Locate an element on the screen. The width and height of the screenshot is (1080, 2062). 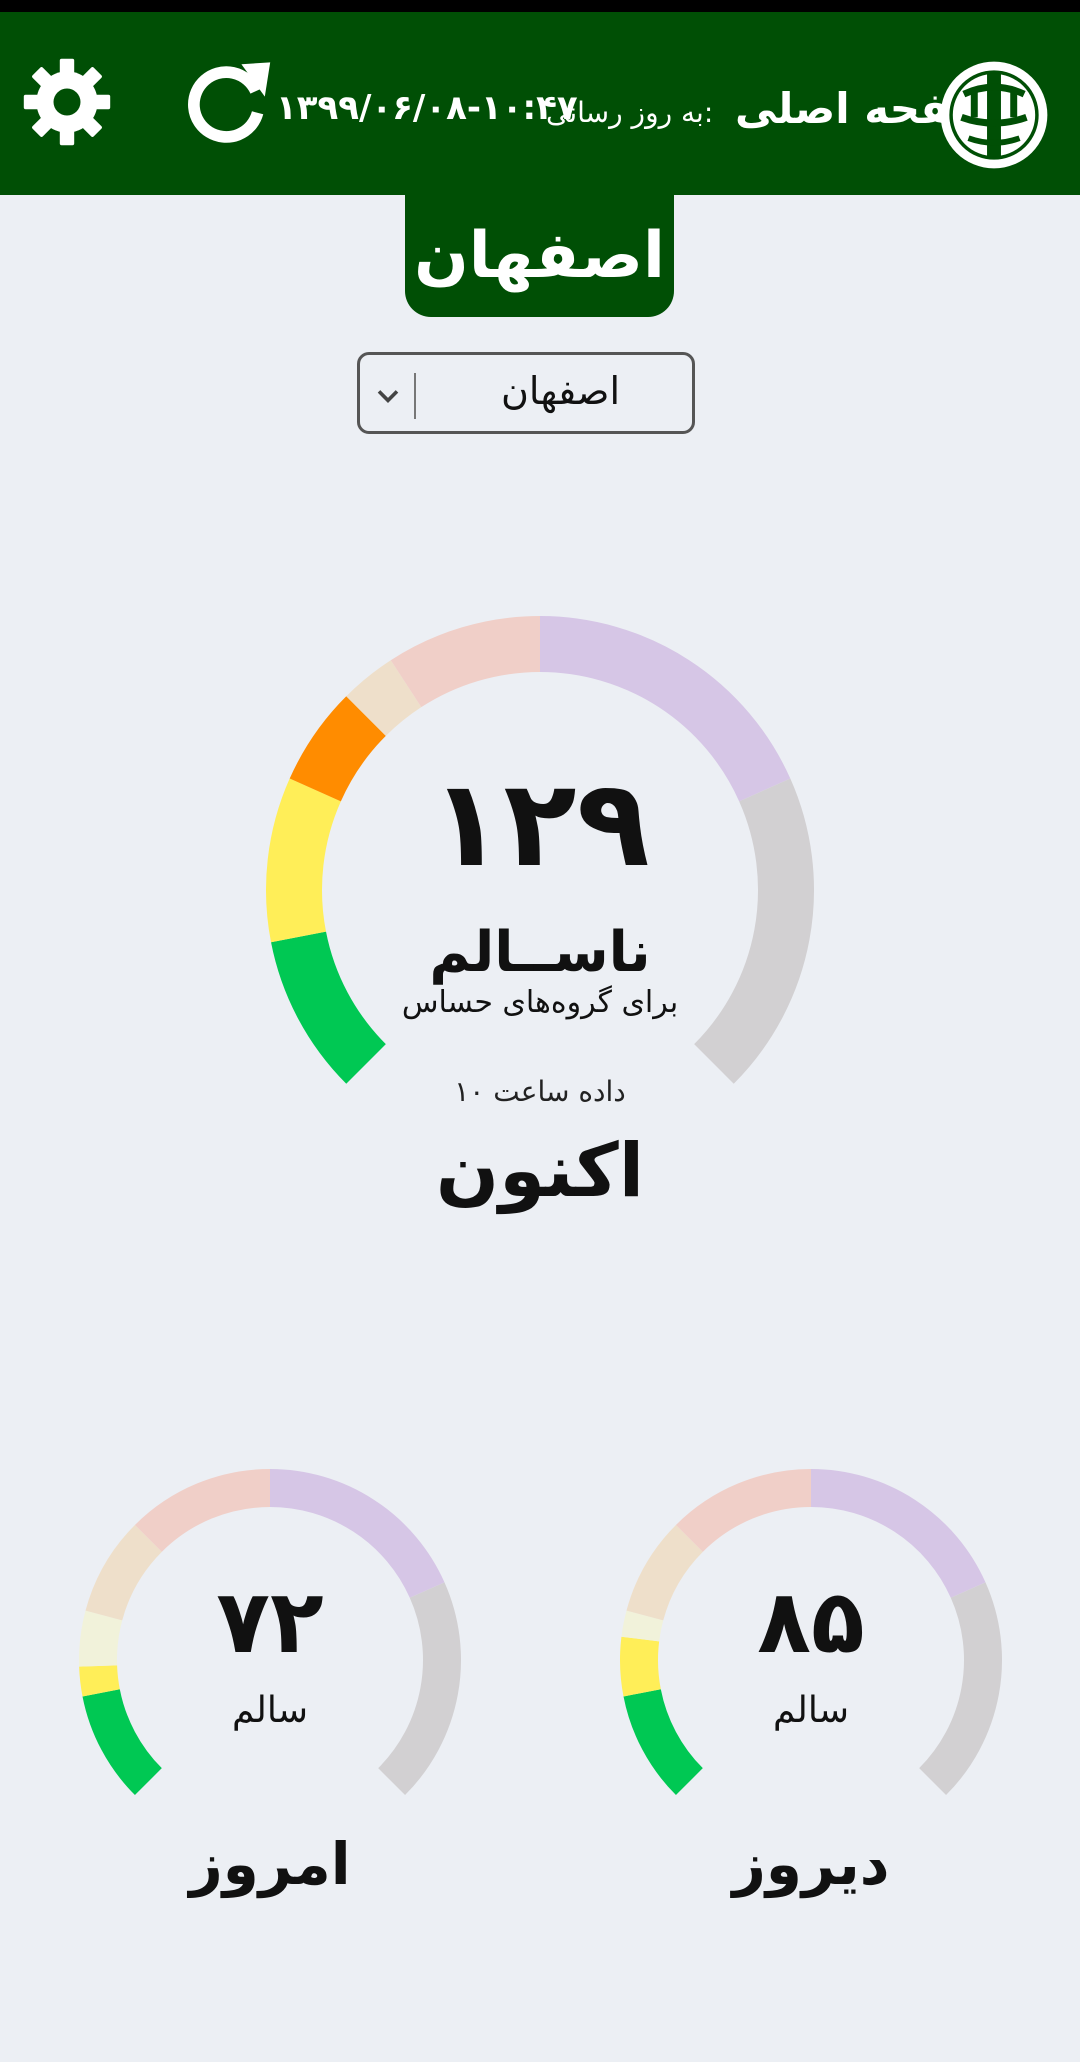
today-aqi-value: ۷۲ is located at coordinates (270, 1621).